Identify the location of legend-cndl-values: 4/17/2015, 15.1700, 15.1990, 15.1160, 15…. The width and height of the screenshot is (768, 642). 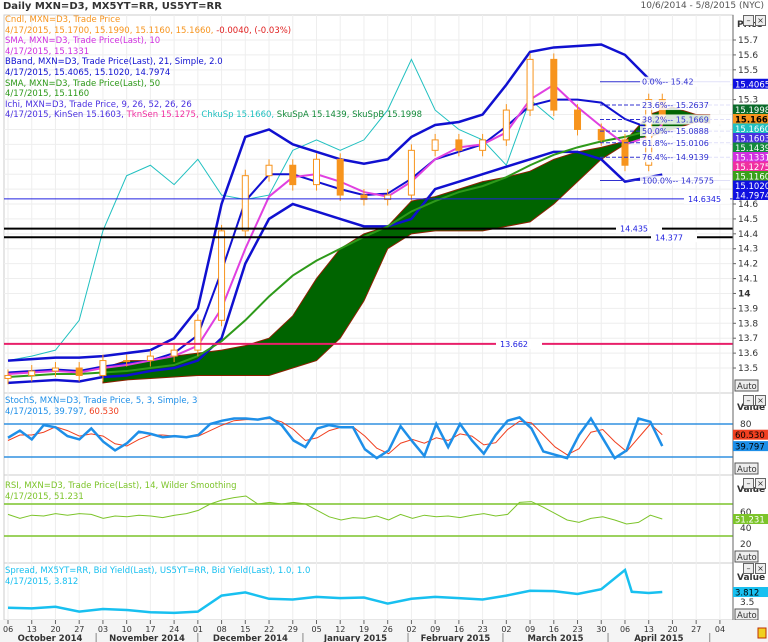
(213, 31).